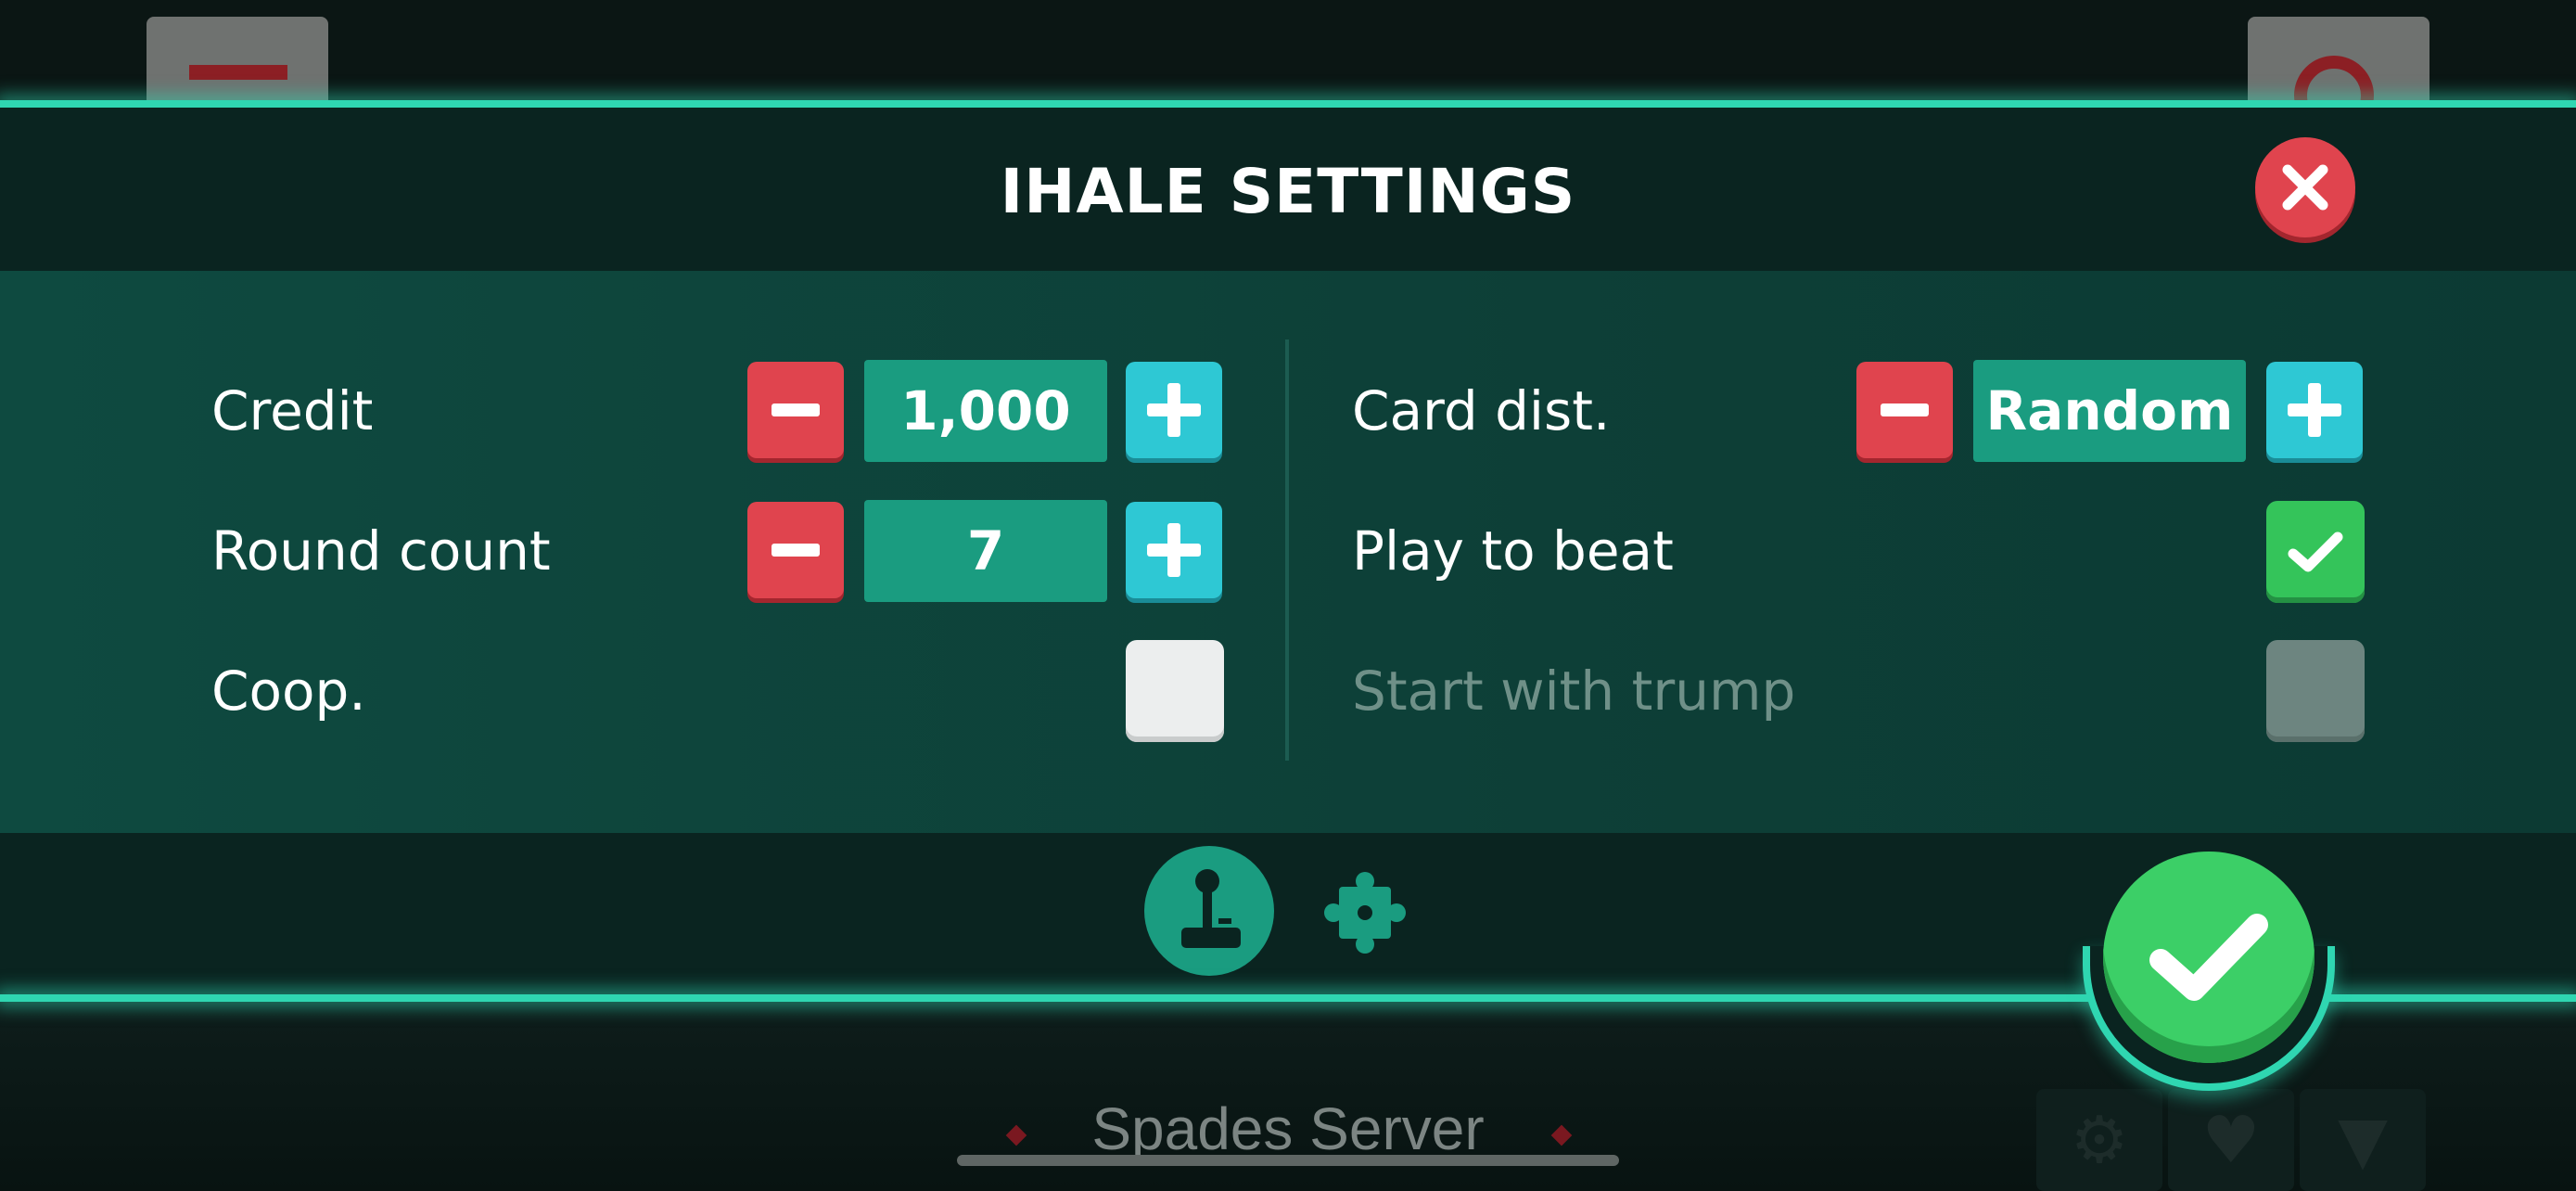  Describe the element at coordinates (2315, 691) in the screenshot. I see `start-with-trump-checkbox` at that location.